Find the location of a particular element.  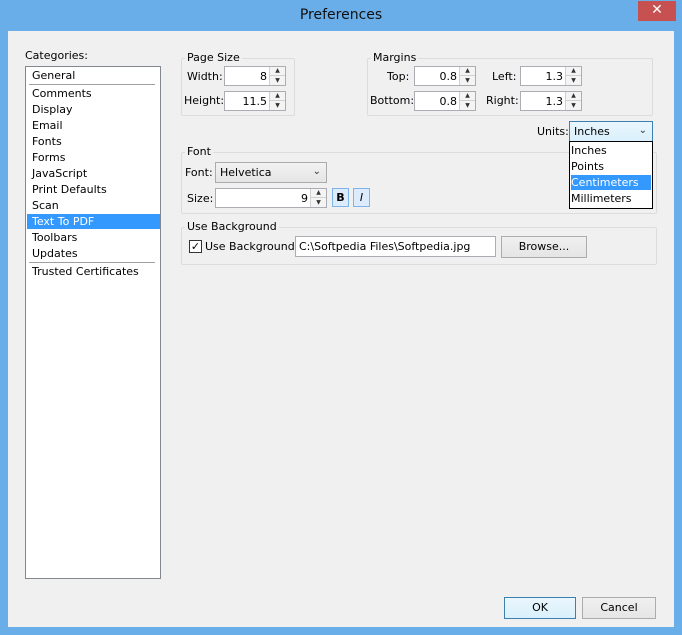

height-value: 11.5 is located at coordinates (255, 101).